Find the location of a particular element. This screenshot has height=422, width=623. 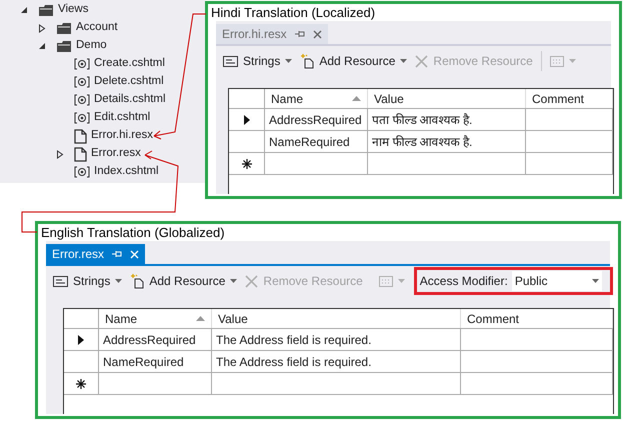

tree-item: Edit.cshtml is located at coordinates (122, 118).